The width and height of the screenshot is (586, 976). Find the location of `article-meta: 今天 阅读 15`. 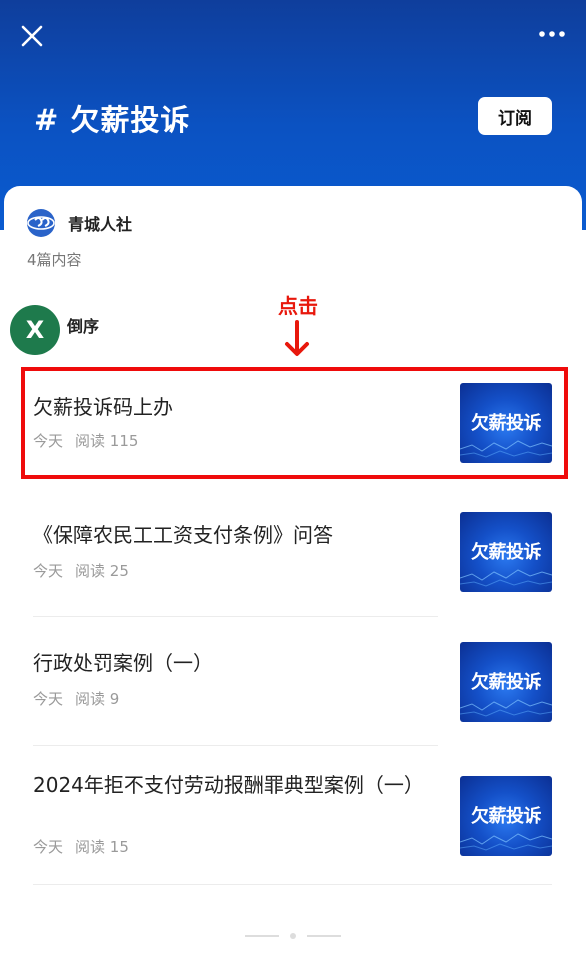

article-meta: 今天 阅读 15 is located at coordinates (81, 846).